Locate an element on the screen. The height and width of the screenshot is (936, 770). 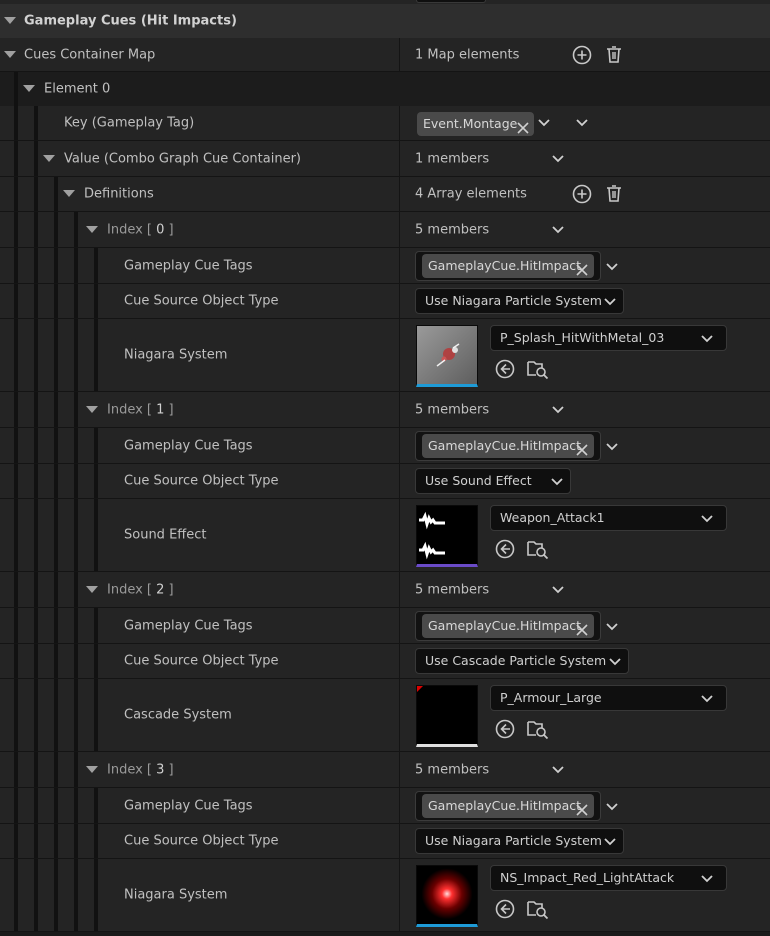
asset-picker-dropdown: Weapon_Attack1 is located at coordinates (608, 518).